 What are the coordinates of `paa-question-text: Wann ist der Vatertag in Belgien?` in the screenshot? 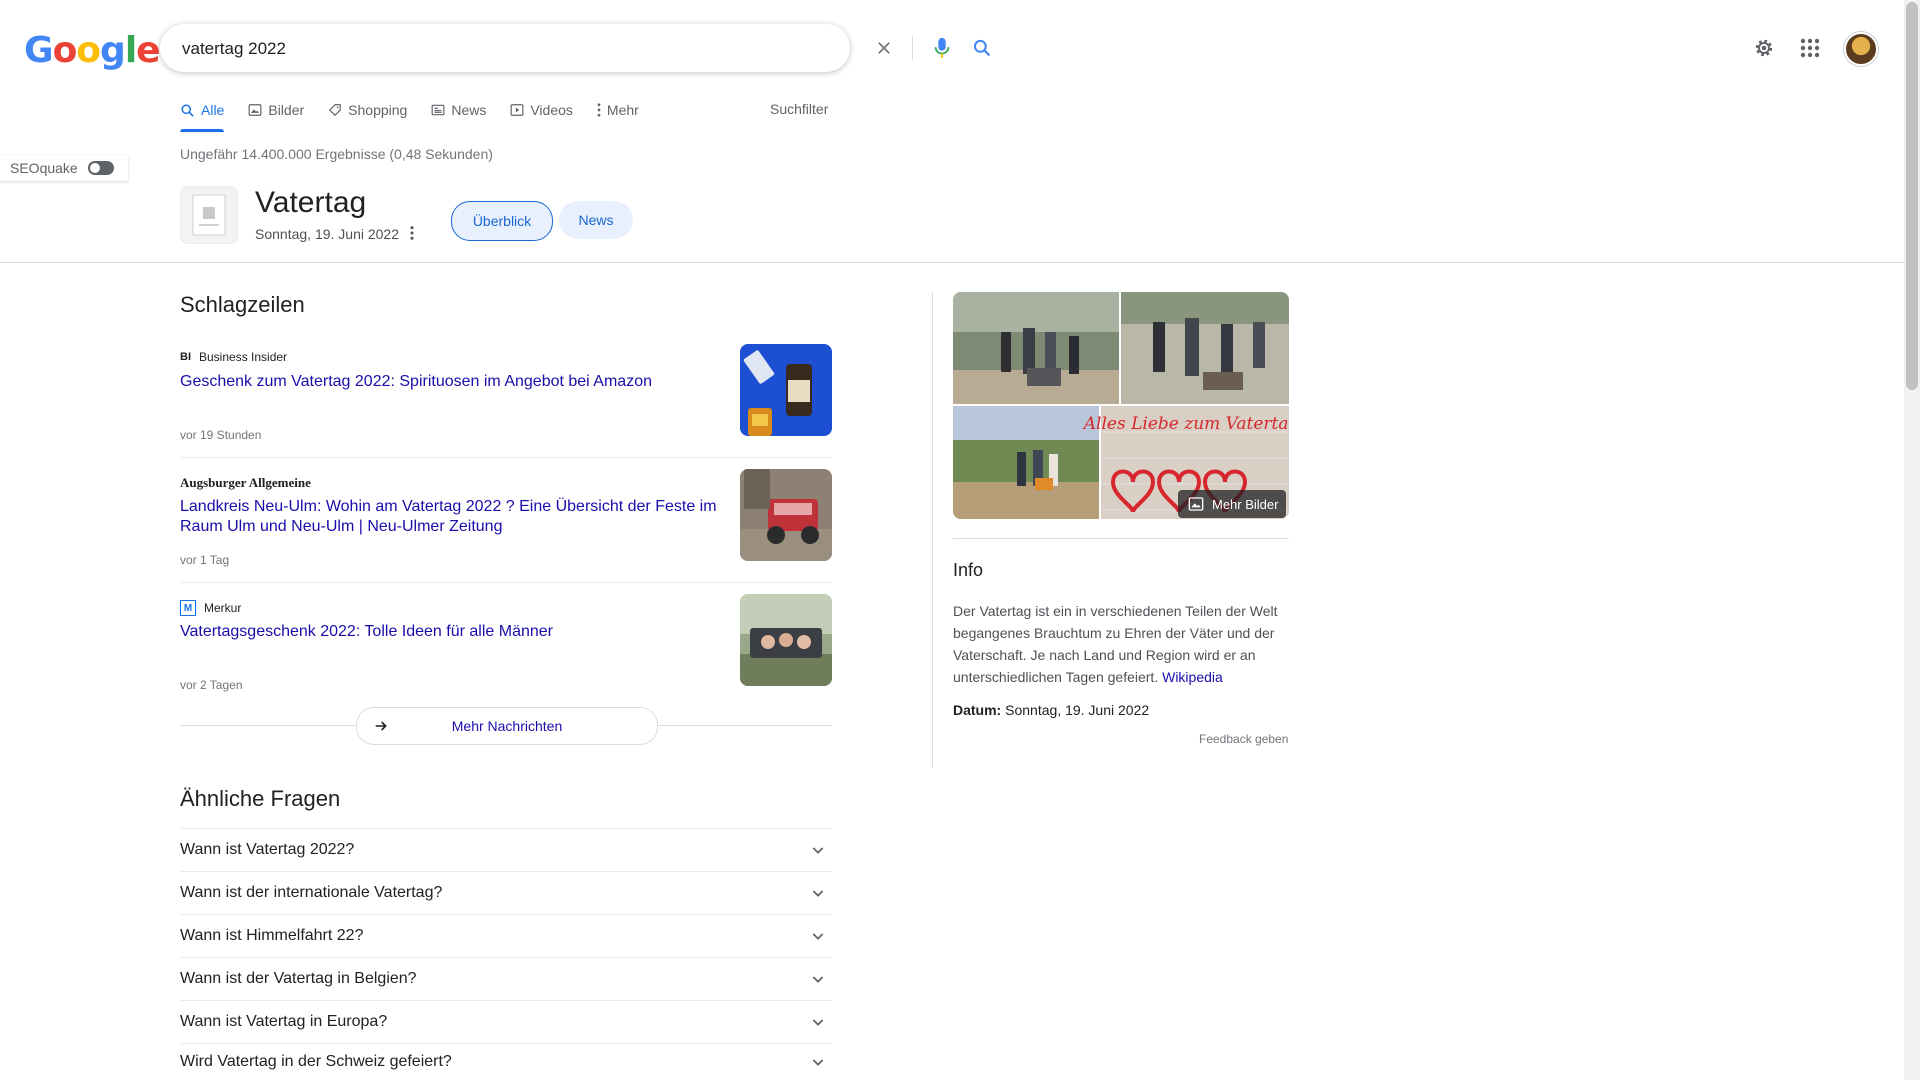 It's located at (298, 978).